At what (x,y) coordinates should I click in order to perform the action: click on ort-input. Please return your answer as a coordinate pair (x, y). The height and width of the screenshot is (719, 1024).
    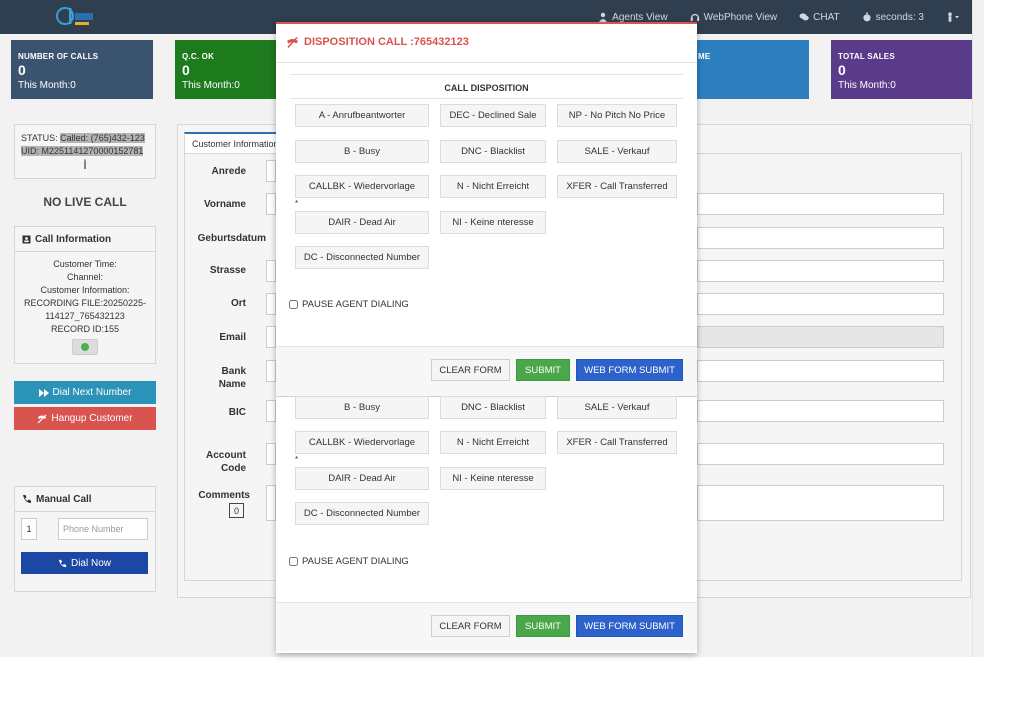
    Looking at the image, I should click on (271, 304).